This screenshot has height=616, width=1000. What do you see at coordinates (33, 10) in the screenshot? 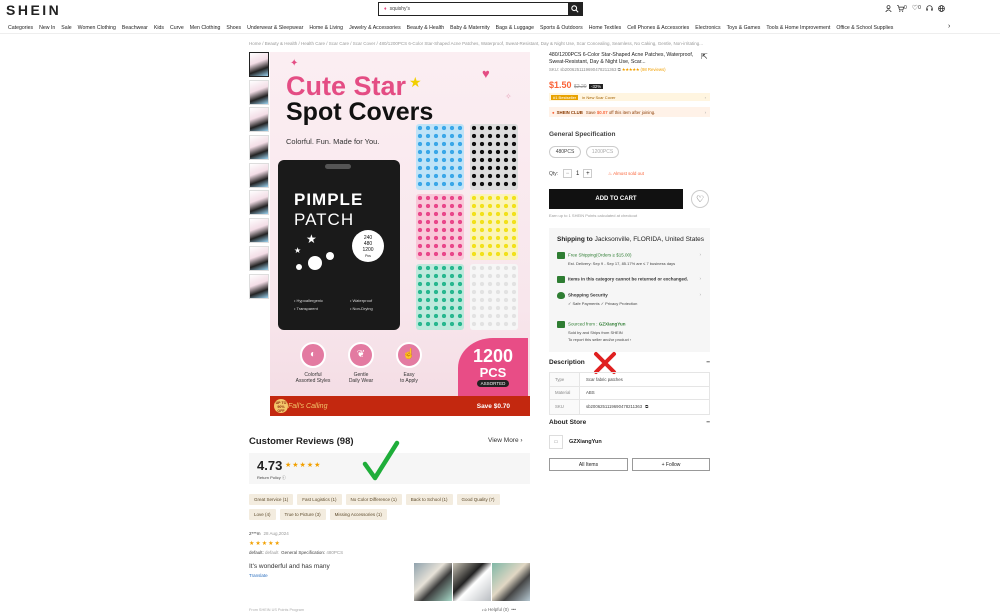
I see `shein-logo: SHEIN` at bounding box center [33, 10].